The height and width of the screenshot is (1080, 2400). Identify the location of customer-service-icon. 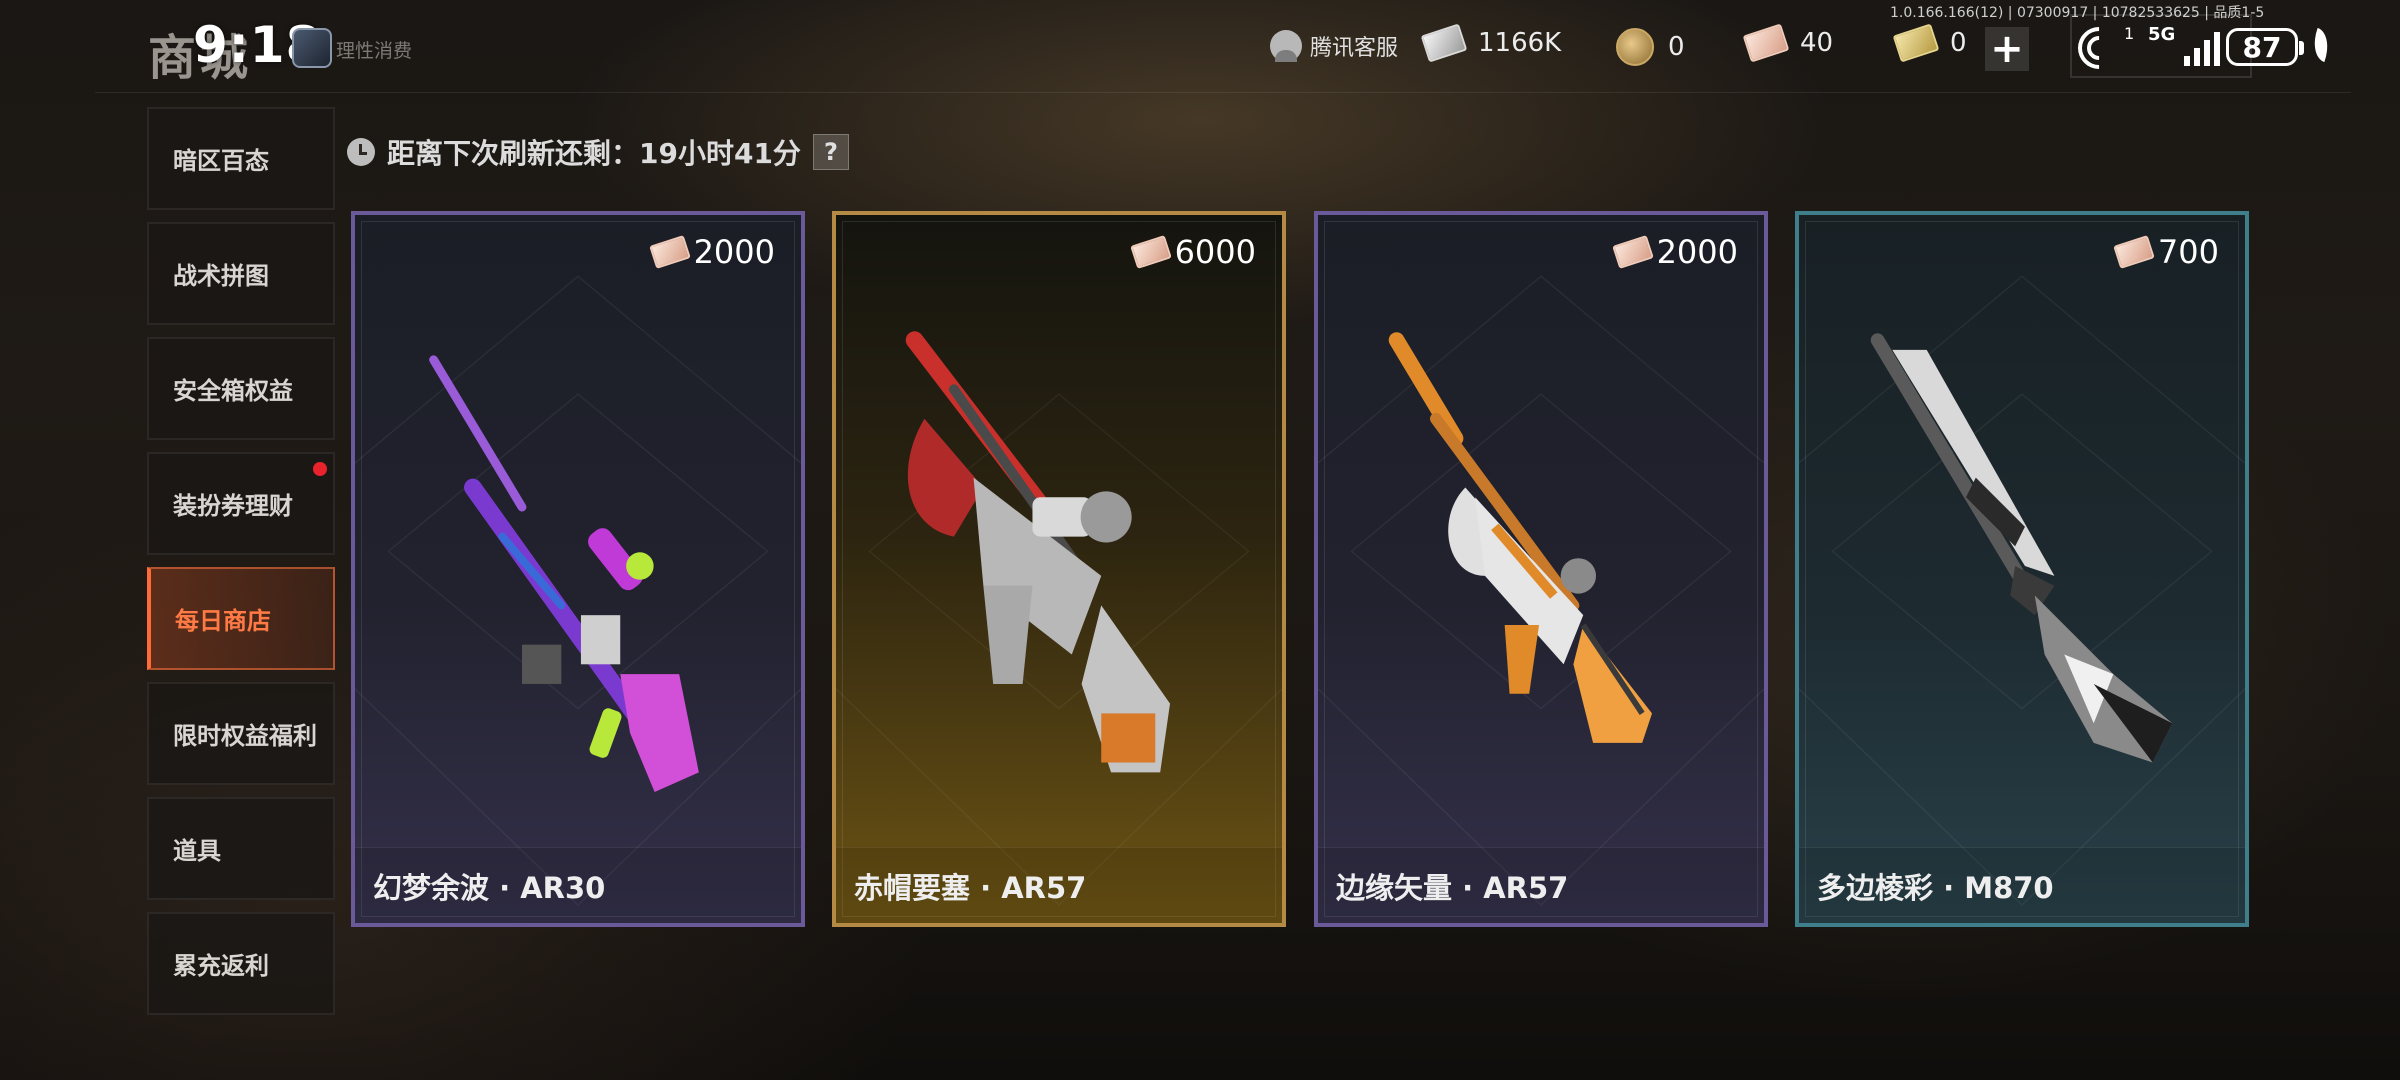
(1286, 46).